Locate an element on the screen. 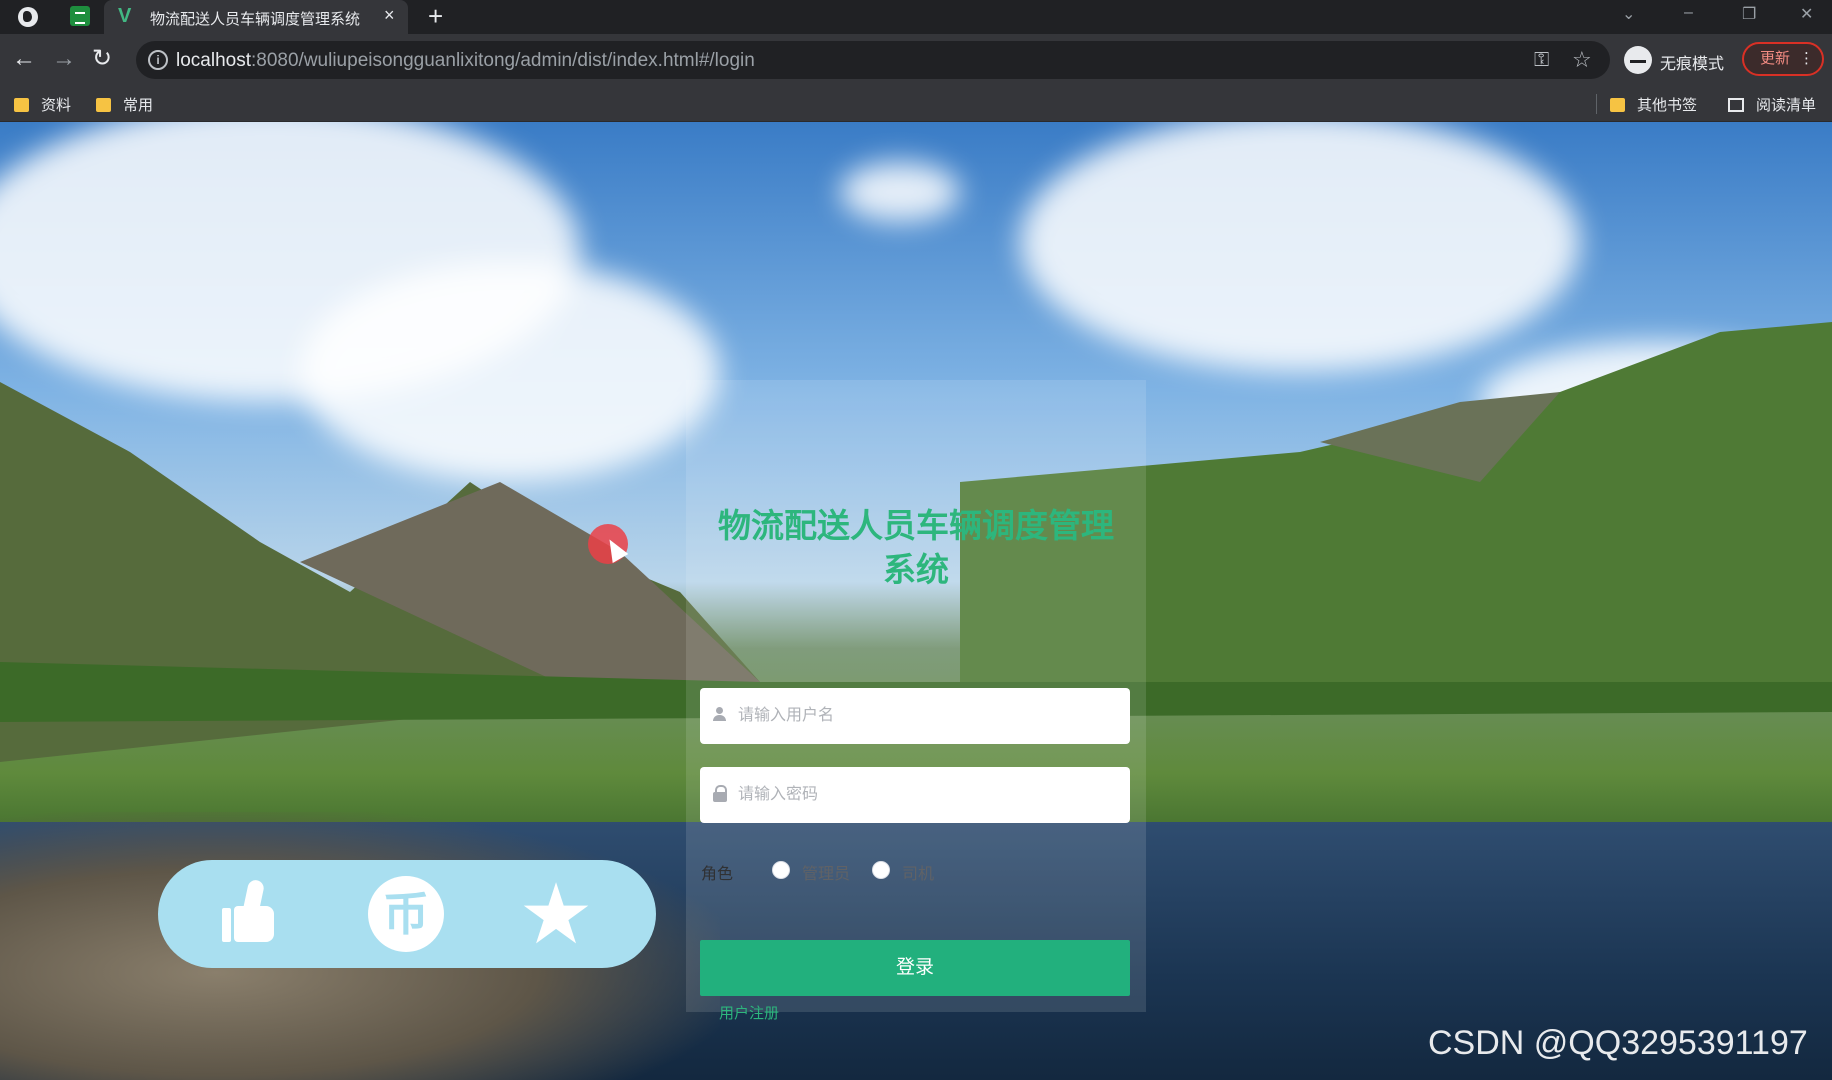  tab-close-icon: × is located at coordinates (389, 15).